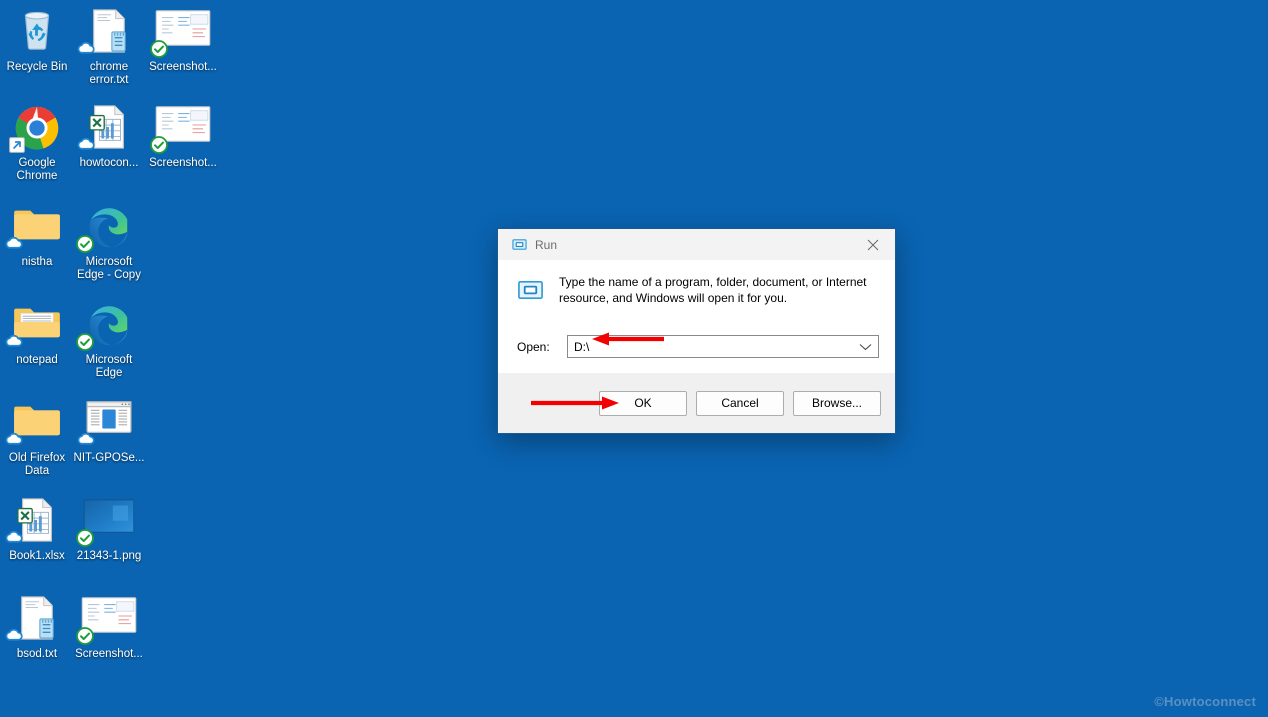 The image size is (1268, 717). Describe the element at coordinates (109, 73) in the screenshot. I see `desktop-icon-label: chrome error.txt` at that location.